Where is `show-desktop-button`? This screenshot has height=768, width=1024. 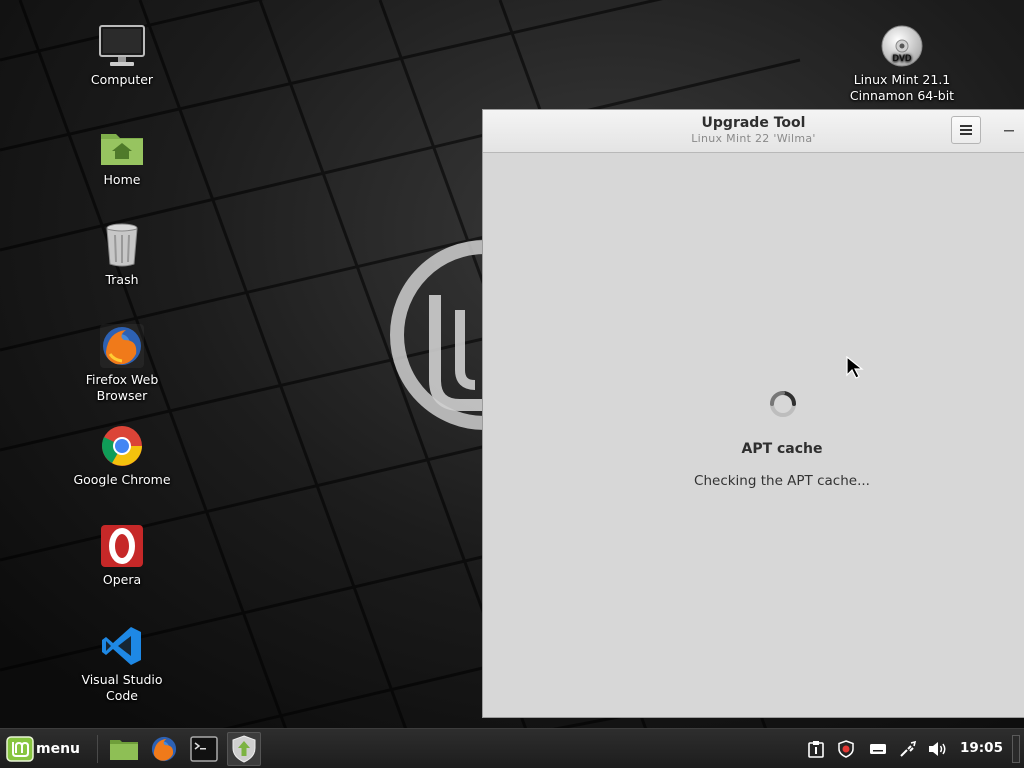
show-desktop-button is located at coordinates (1016, 749).